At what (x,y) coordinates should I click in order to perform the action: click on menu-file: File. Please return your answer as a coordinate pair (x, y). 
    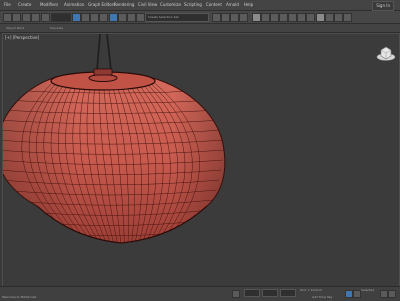
    Looking at the image, I should click on (7, 5).